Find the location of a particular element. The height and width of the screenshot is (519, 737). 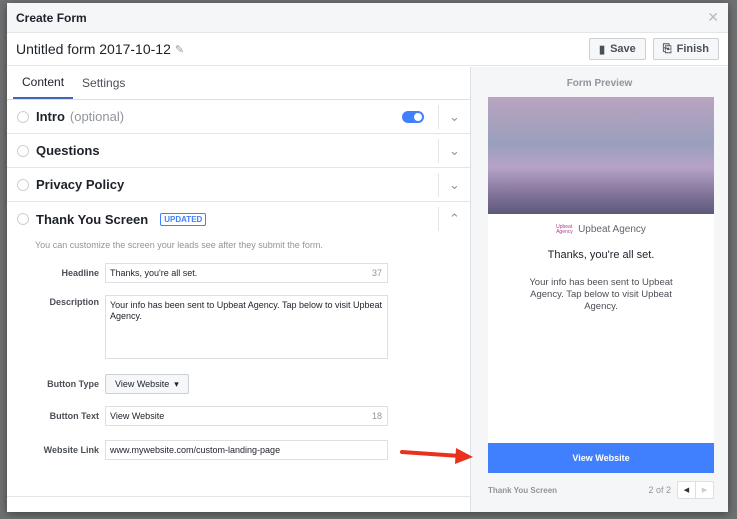

button-type-dropdown: View Website ▾ is located at coordinates (147, 384).